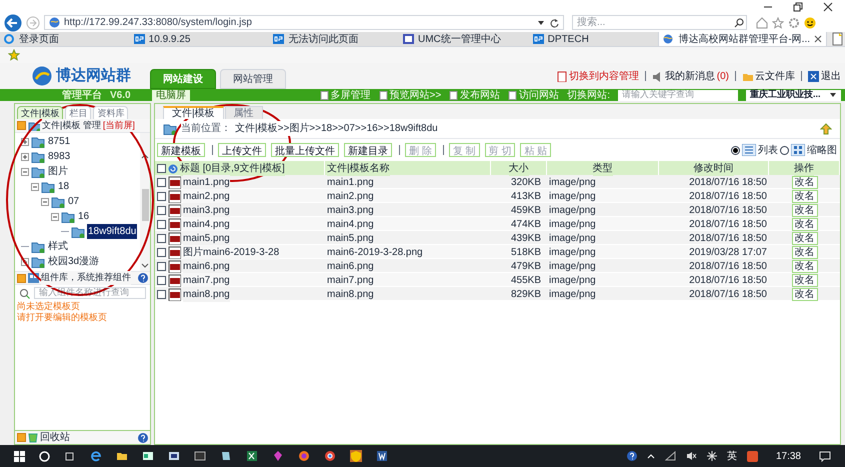  What do you see at coordinates (752, 456) in the screenshot?
I see `app-tray-icon` at bounding box center [752, 456].